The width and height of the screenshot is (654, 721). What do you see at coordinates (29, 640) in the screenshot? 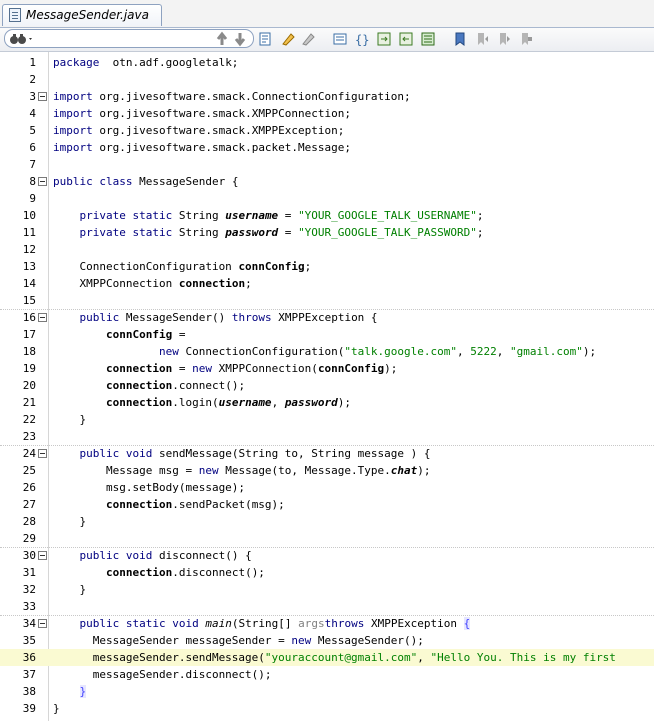
I see `line-number: 35` at bounding box center [29, 640].